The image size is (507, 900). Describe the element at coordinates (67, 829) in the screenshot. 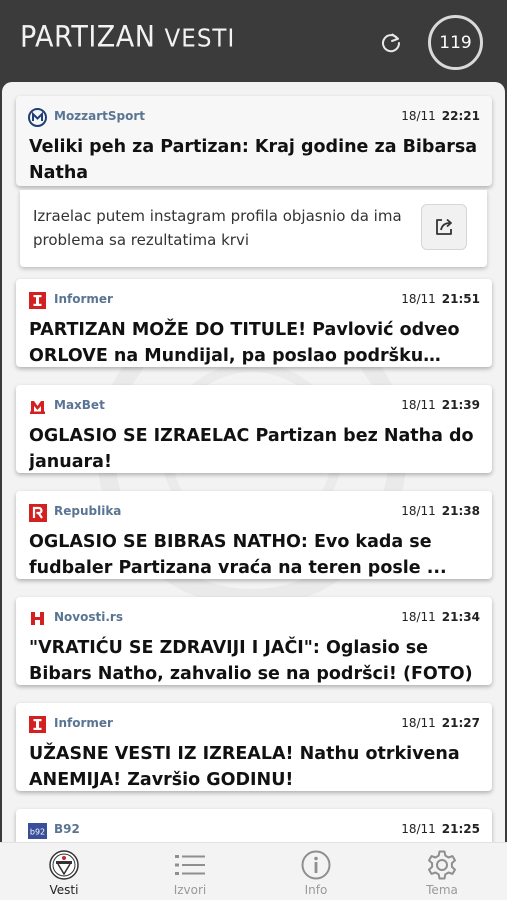

I see `source-name: B92` at that location.